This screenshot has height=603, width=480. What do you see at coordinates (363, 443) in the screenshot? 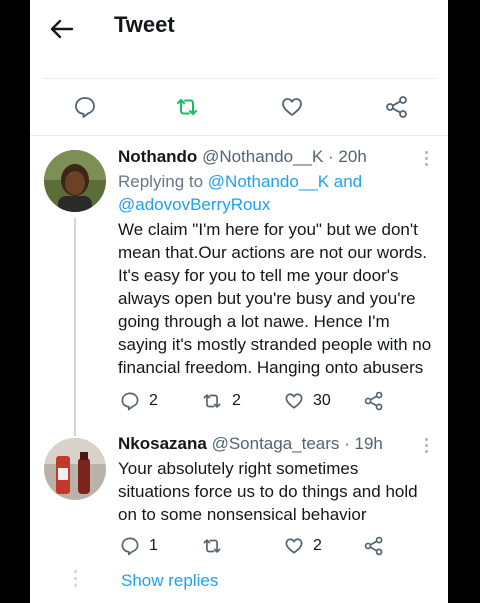
I see `timestamp: · 19h` at bounding box center [363, 443].